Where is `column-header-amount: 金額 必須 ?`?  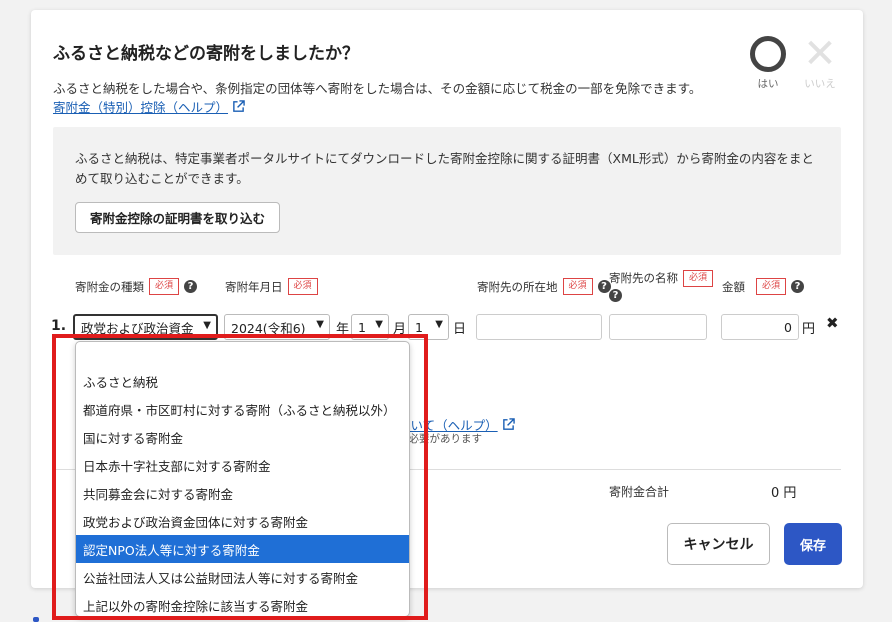 column-header-amount: 金額 必須 ? is located at coordinates (763, 286).